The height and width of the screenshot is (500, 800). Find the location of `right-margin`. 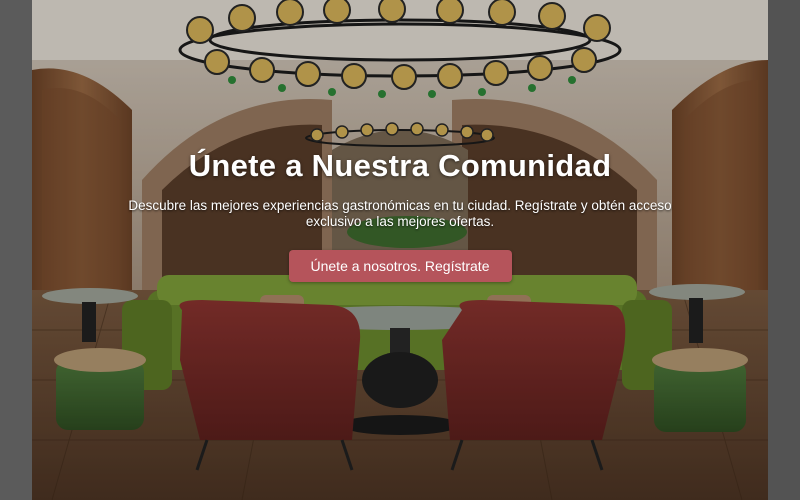

right-margin is located at coordinates (784, 250).